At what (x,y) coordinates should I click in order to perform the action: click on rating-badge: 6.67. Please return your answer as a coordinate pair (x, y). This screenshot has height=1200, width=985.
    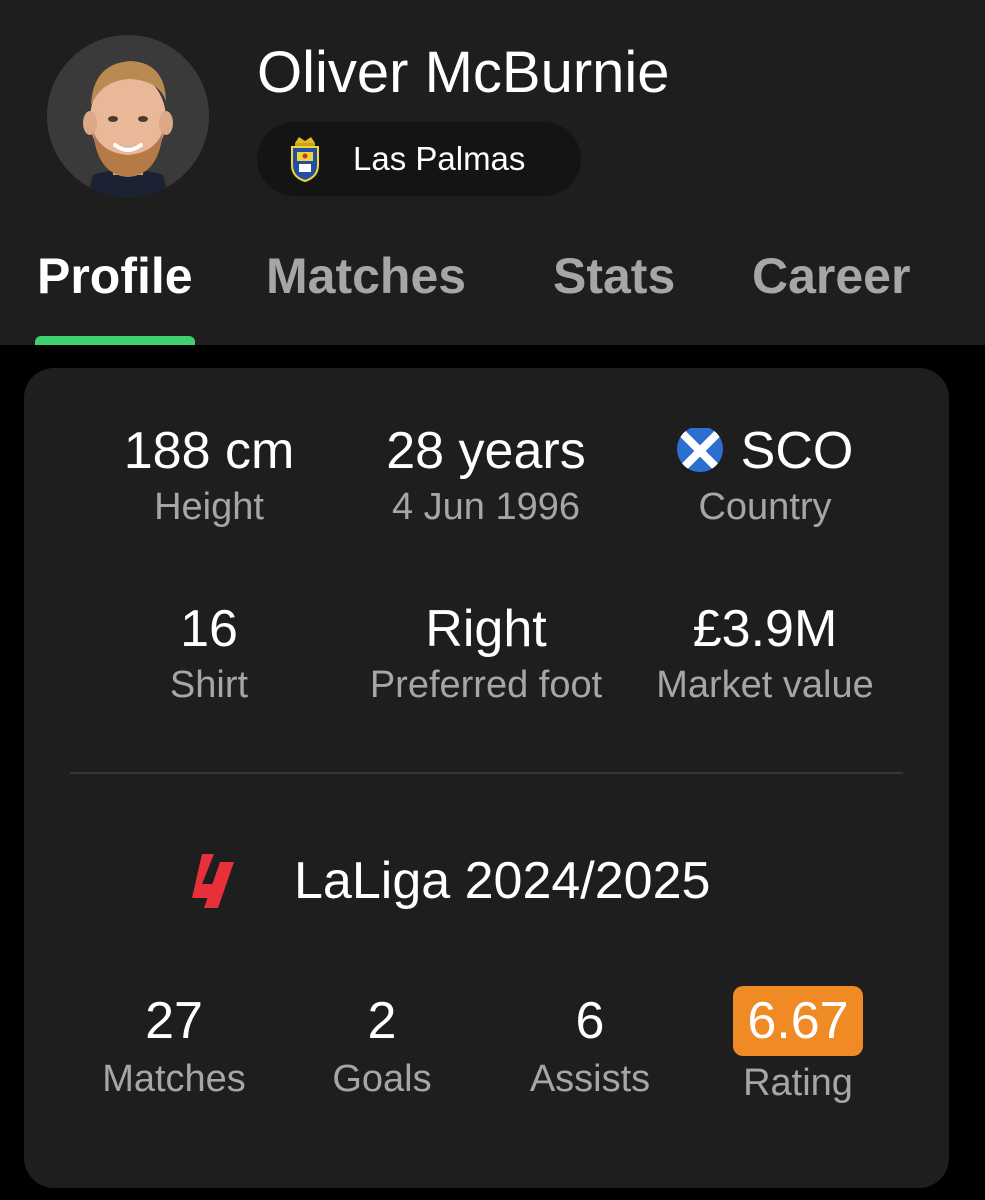
    Looking at the image, I should click on (798, 1021).